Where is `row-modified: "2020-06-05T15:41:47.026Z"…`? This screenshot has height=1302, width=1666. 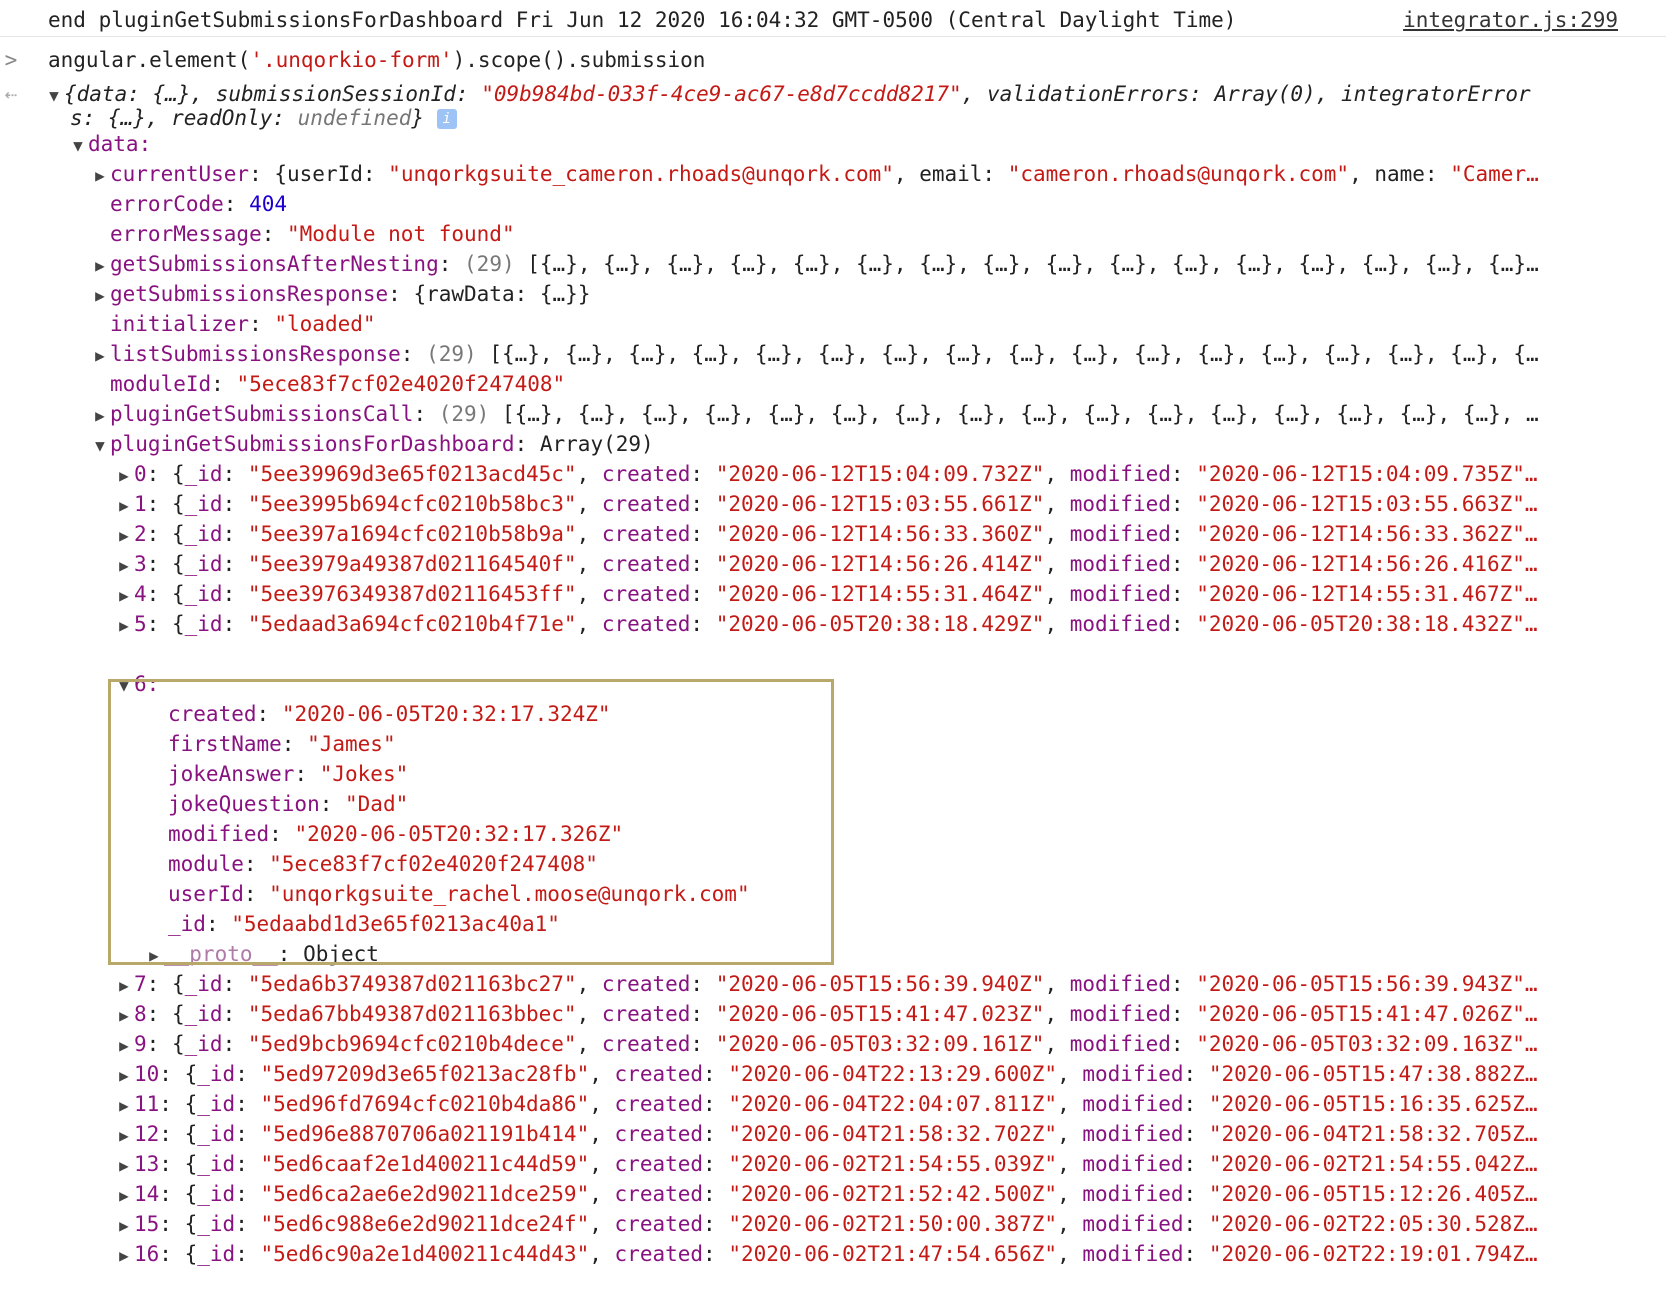
row-modified: "2020-06-05T15:41:47.026Z"… is located at coordinates (1367, 1014).